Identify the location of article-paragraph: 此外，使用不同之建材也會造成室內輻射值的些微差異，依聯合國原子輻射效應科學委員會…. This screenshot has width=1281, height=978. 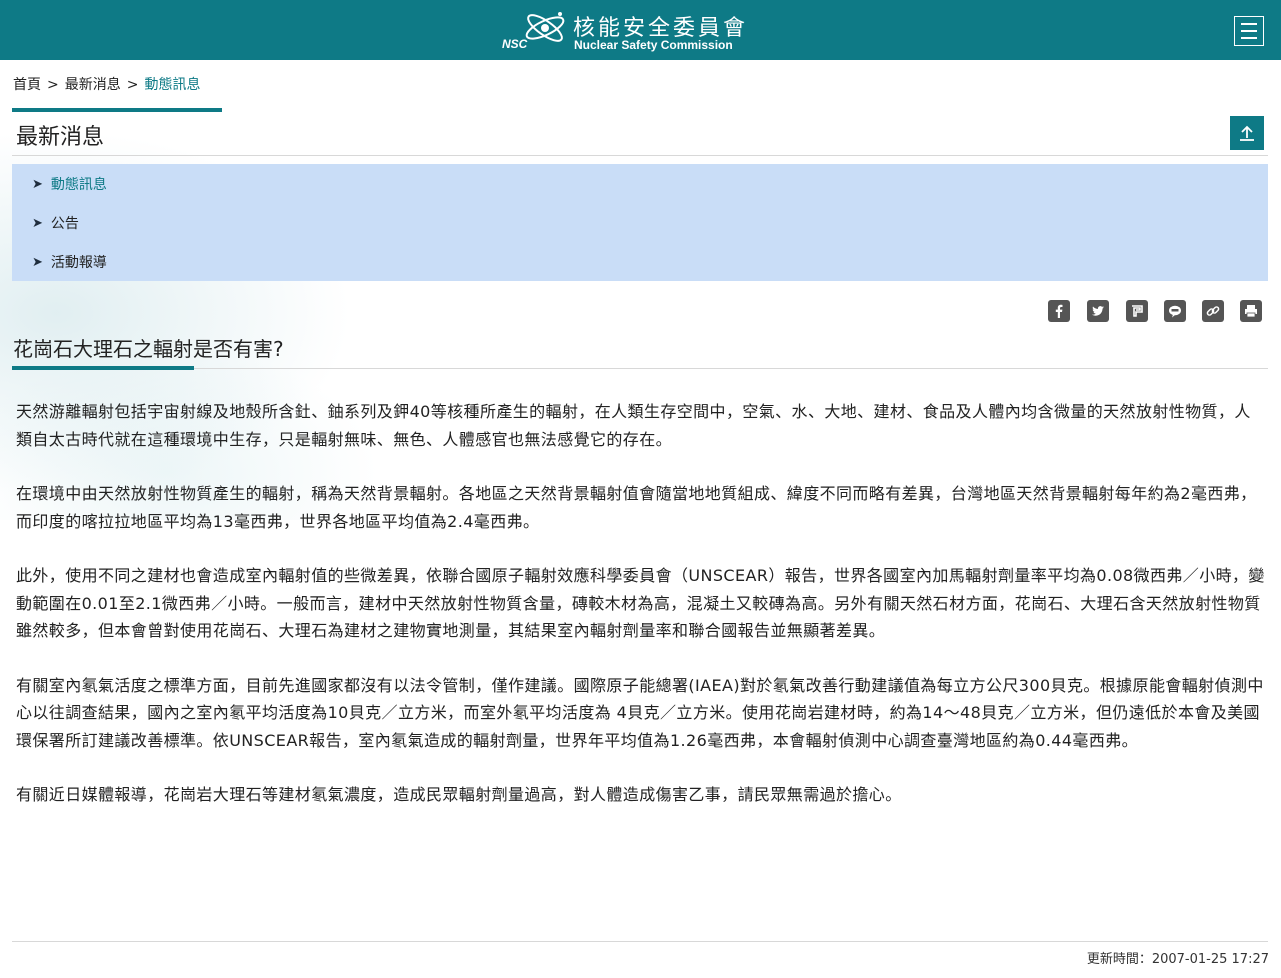
(640, 603).